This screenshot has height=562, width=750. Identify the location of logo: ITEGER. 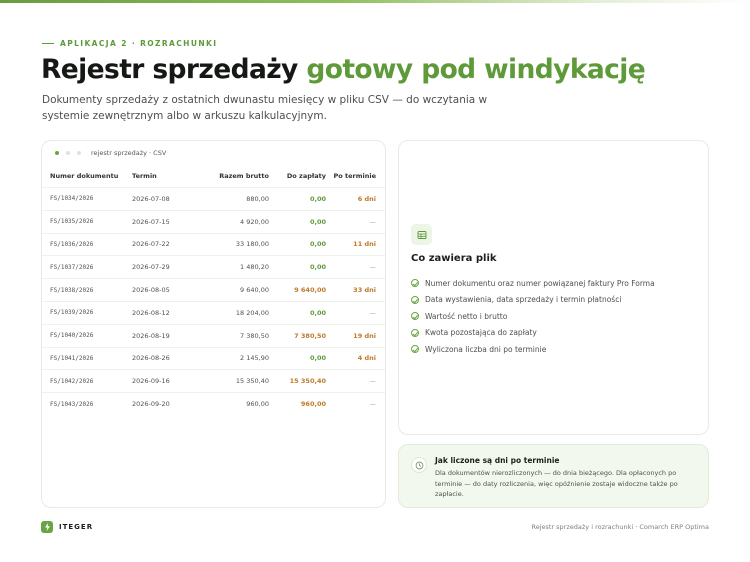
(67, 527).